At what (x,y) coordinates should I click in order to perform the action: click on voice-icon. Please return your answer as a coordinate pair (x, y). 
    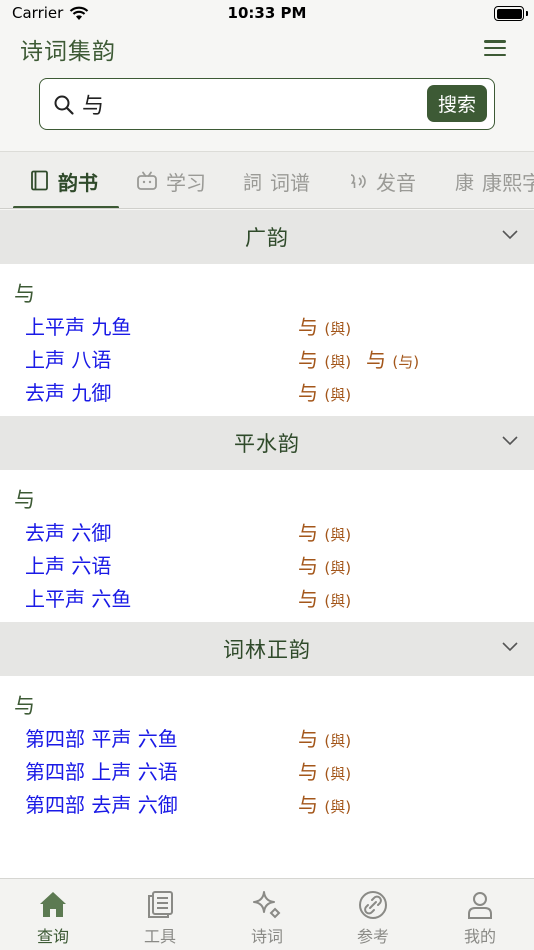
    Looking at the image, I should click on (358, 181).